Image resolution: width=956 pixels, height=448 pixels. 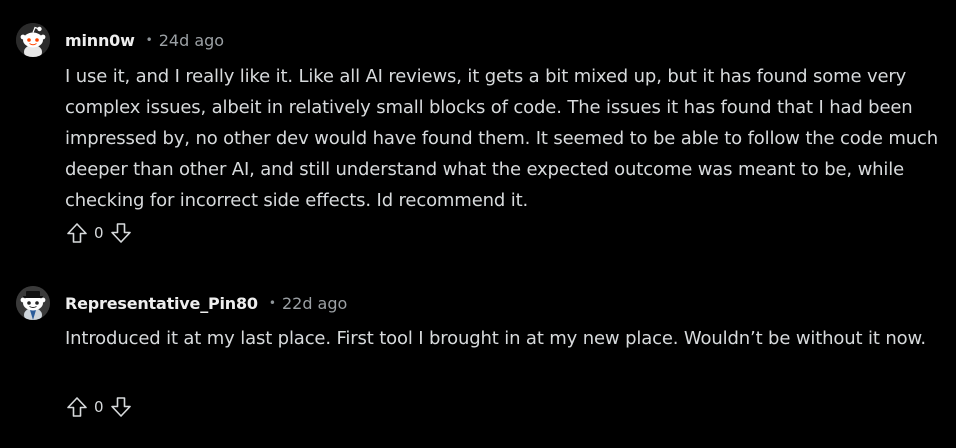 I want to click on comment-header: Representative_Pin80 • 22d ago, so click(x=181, y=303).